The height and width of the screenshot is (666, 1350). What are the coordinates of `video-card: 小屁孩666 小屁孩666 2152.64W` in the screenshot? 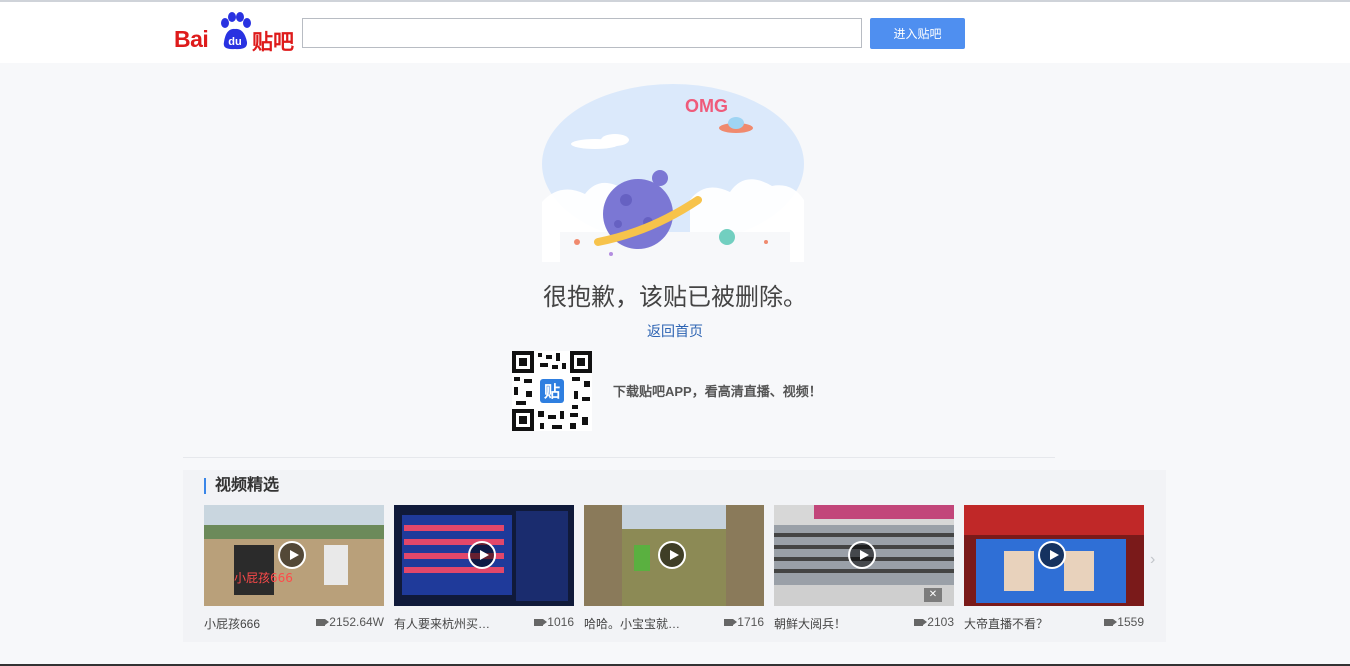 It's located at (294, 570).